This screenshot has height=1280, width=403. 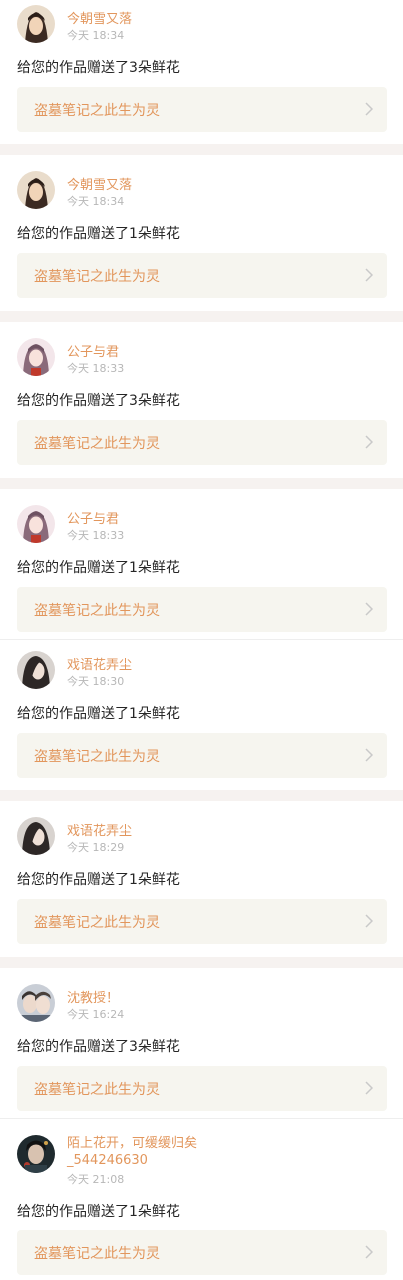 What do you see at coordinates (201, 570) in the screenshot?
I see `notification-item: 公子与君 今天 18:33 给您的作品赠送了1朵鲜花 盗墓笔记之此生为灵` at bounding box center [201, 570].